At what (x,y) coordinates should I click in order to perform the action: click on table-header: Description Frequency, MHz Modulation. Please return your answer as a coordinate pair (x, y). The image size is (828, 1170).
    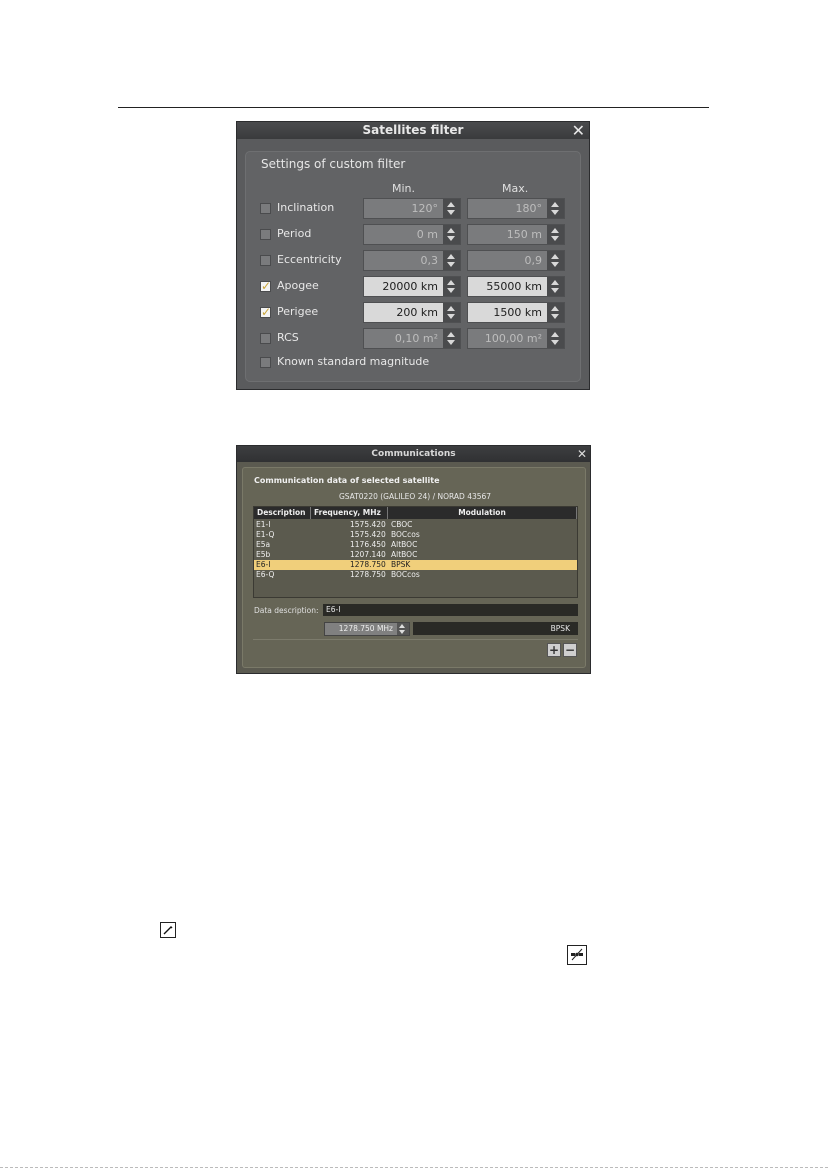
    Looking at the image, I should click on (415, 513).